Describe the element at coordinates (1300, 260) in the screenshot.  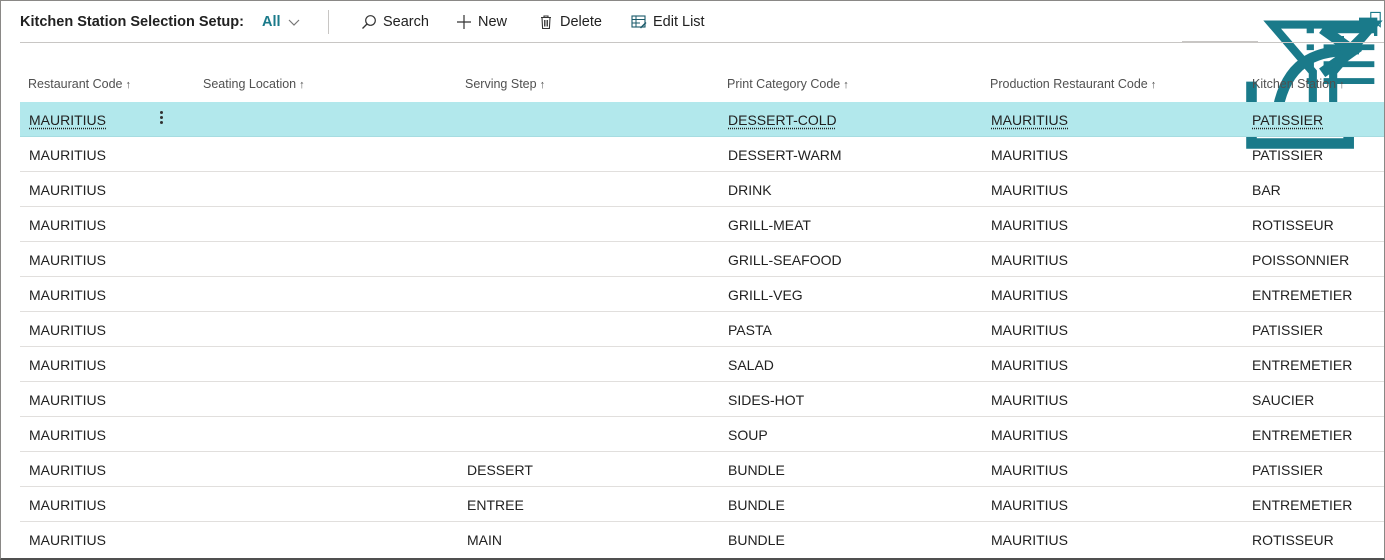
I see `cell-kitchen-station: POISSONNIER` at that location.